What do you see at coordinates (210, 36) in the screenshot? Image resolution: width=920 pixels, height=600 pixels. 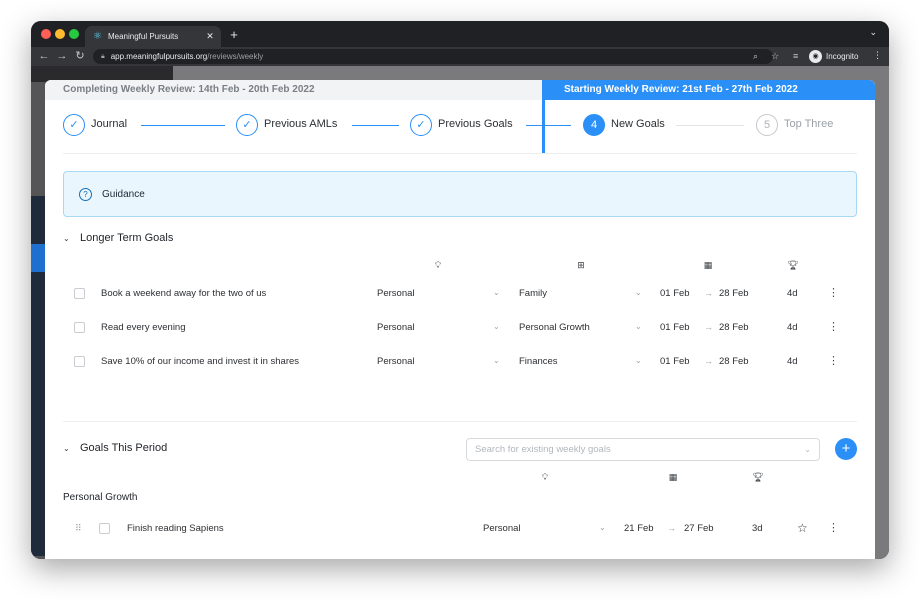 I see `tab-close-icon: ✕` at bounding box center [210, 36].